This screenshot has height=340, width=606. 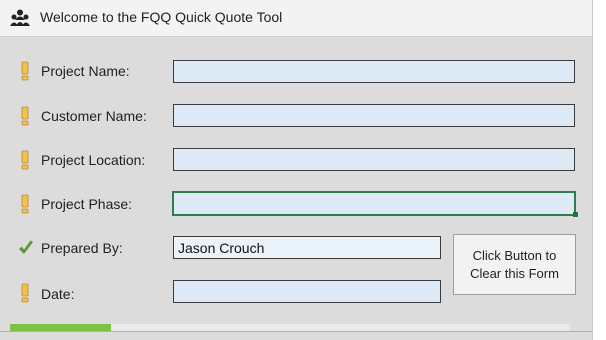 I want to click on date-input, so click(x=307, y=291).